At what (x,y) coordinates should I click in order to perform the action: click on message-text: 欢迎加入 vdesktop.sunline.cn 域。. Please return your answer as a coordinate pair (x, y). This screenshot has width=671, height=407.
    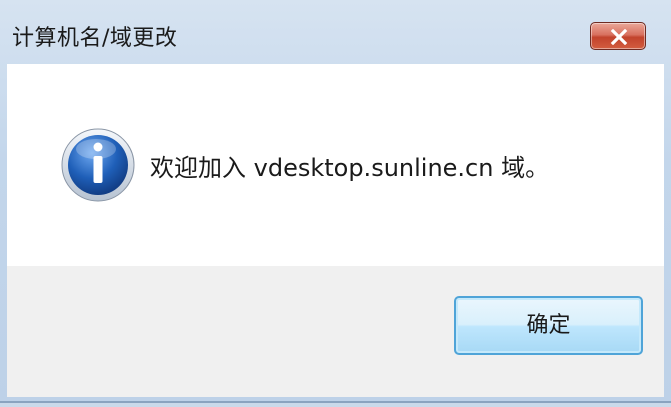
    Looking at the image, I should click on (350, 168).